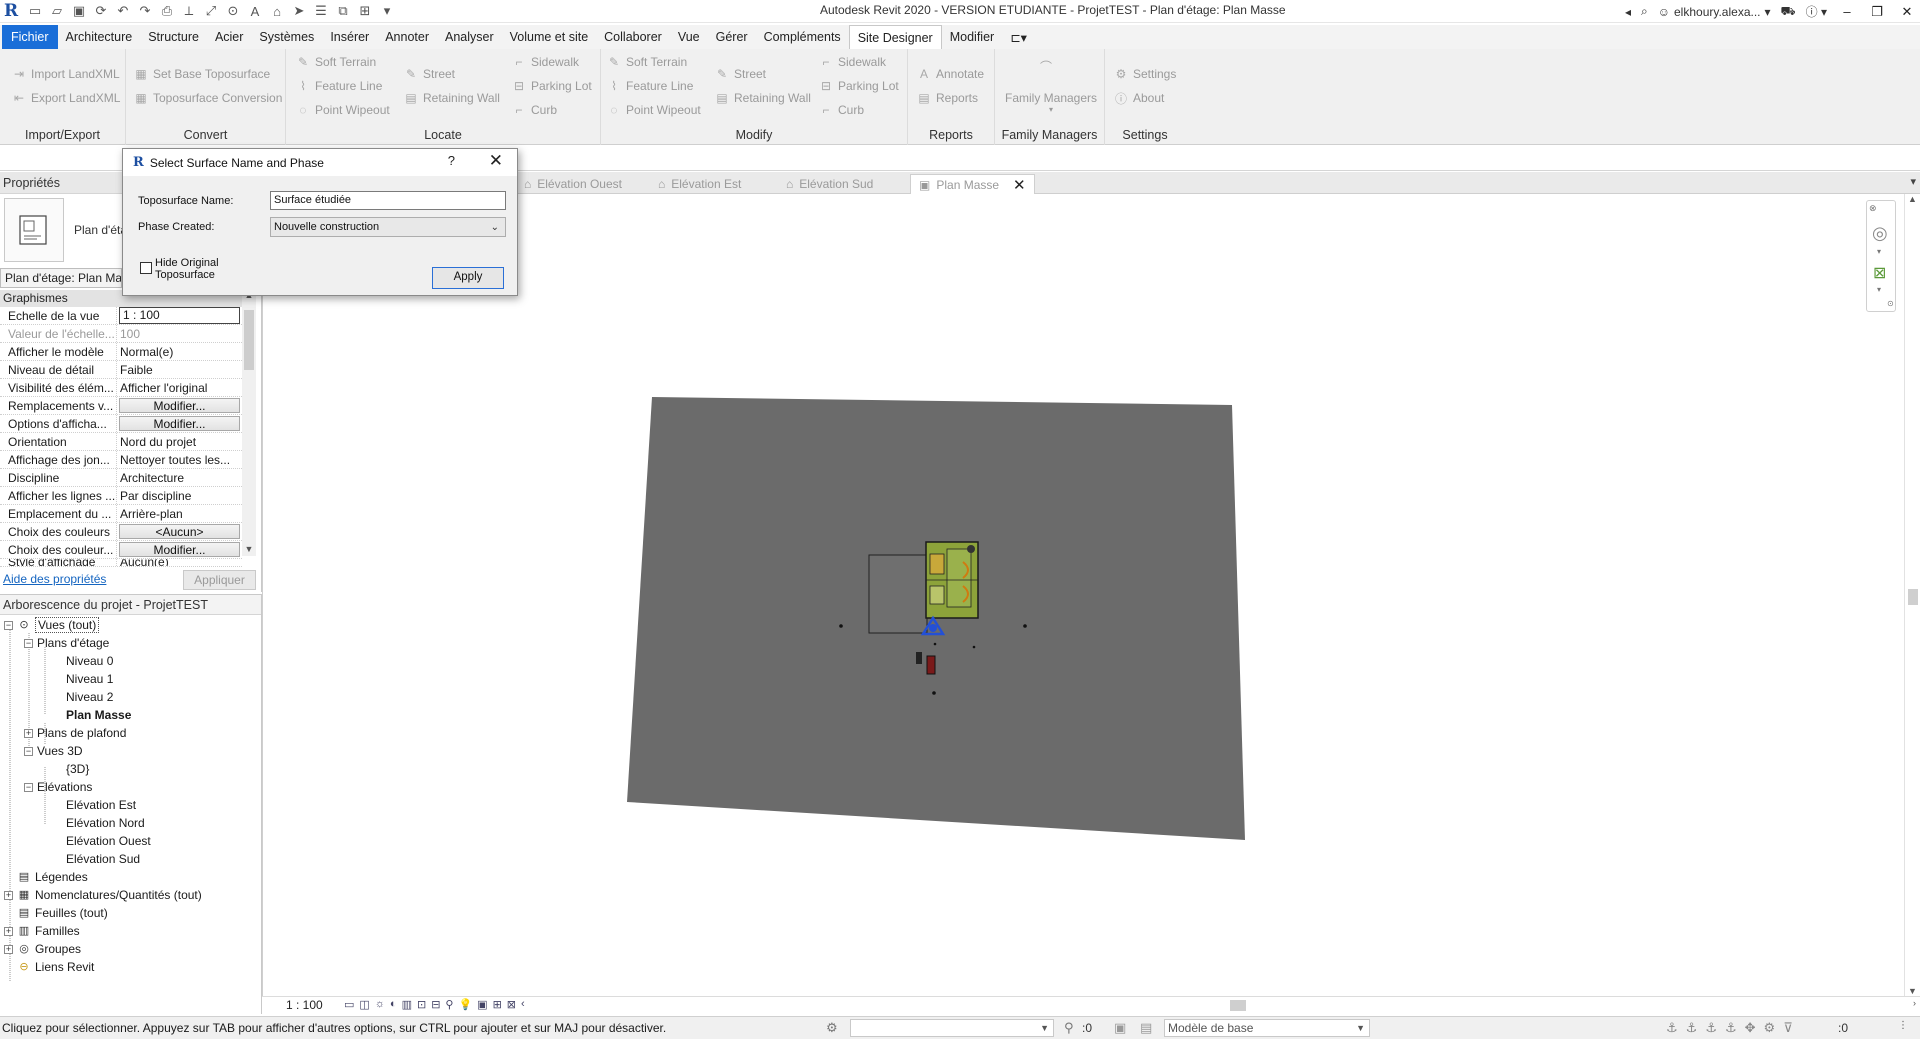 The image size is (1920, 1039). What do you see at coordinates (1711, 1028) in the screenshot?
I see `select-pinned-icon: ⚓` at bounding box center [1711, 1028].